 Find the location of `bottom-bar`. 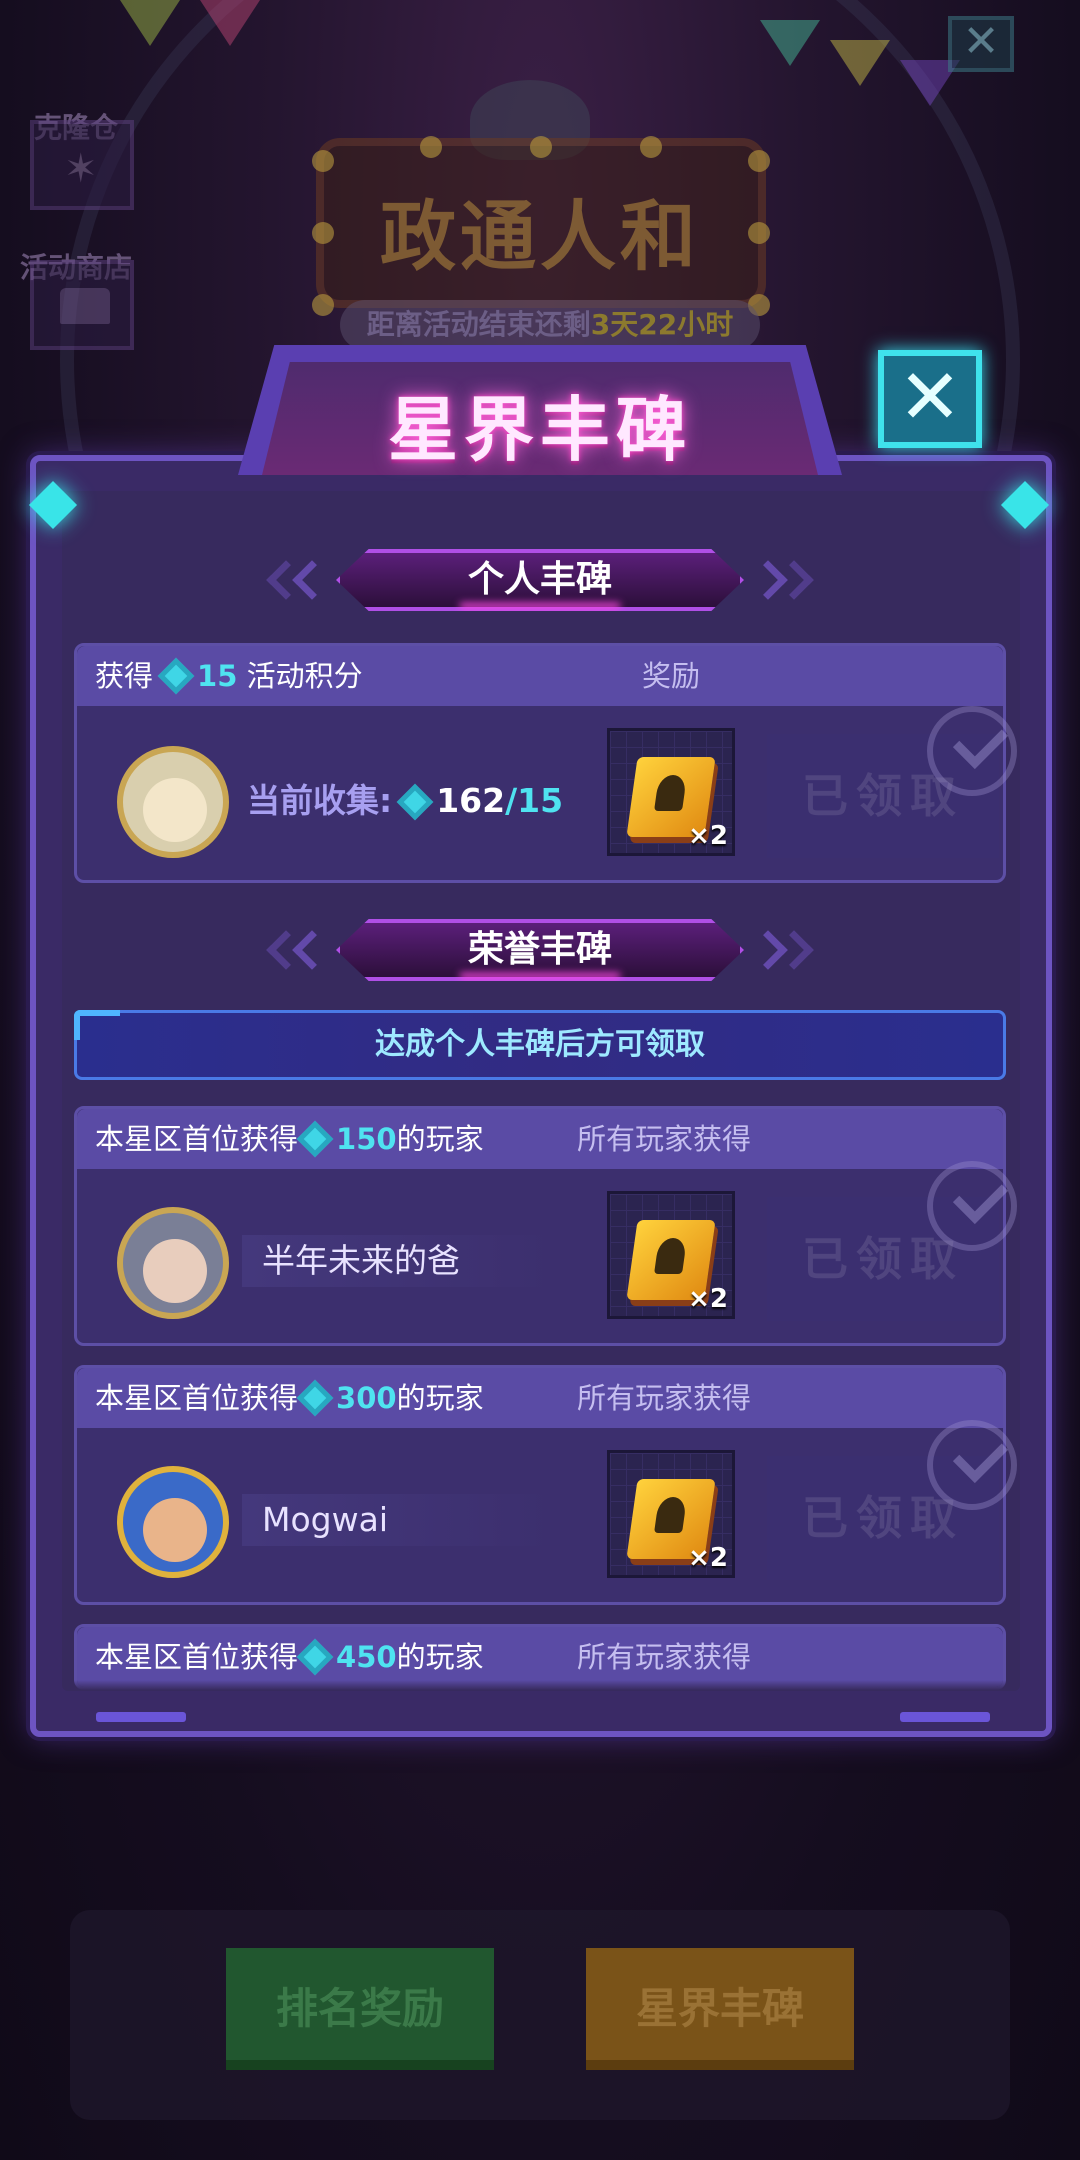

bottom-bar is located at coordinates (540, 2015).